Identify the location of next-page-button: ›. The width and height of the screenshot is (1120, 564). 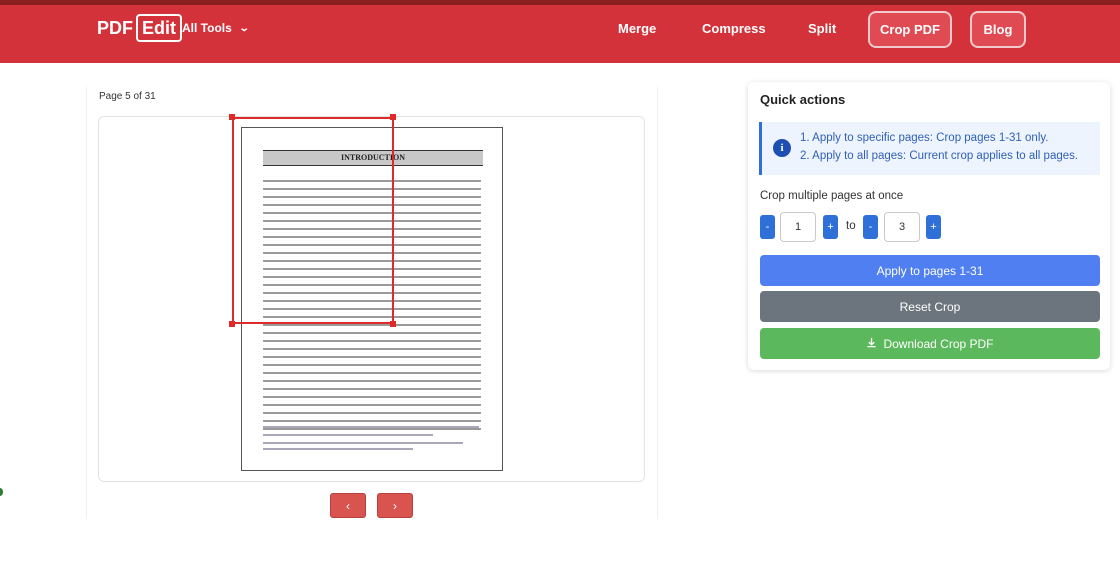
(395, 505).